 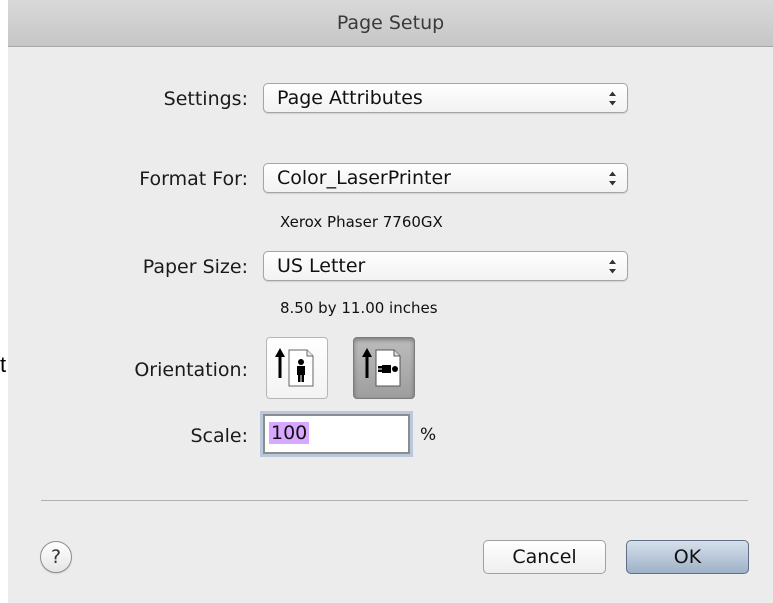 What do you see at coordinates (193, 179) in the screenshot?
I see `format-for-label: Format For:` at bounding box center [193, 179].